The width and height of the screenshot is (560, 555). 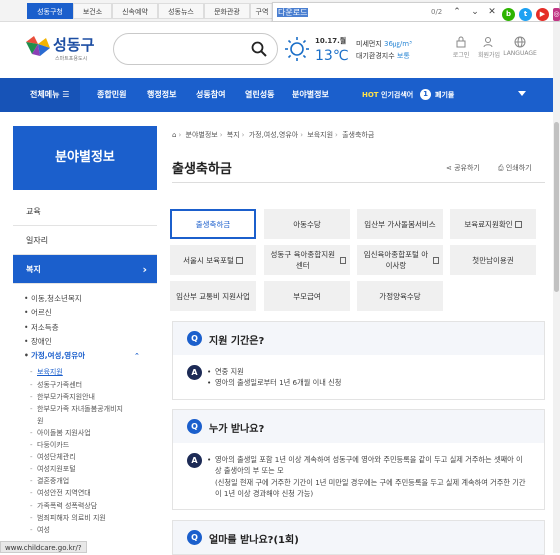 What do you see at coordinates (92, 11) in the screenshot?
I see `top-tab-health-center: 보건소` at bounding box center [92, 11].